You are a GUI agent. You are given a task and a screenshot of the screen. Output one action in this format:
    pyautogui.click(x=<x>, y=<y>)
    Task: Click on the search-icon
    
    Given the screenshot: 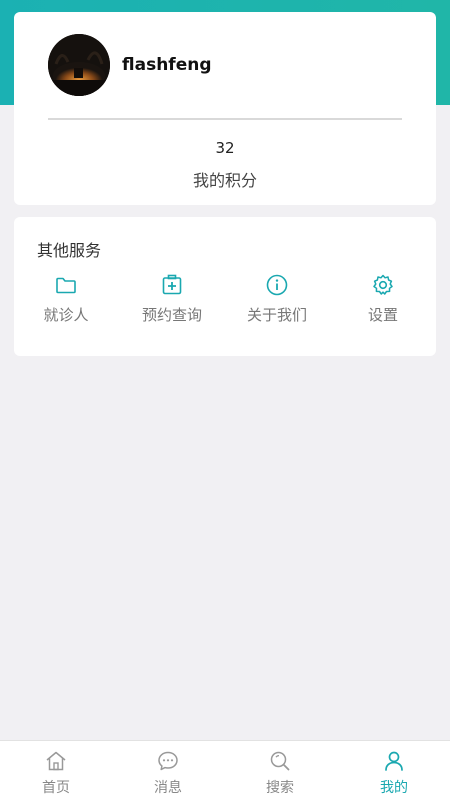 What is the action you would take?
    pyautogui.click(x=280, y=761)
    